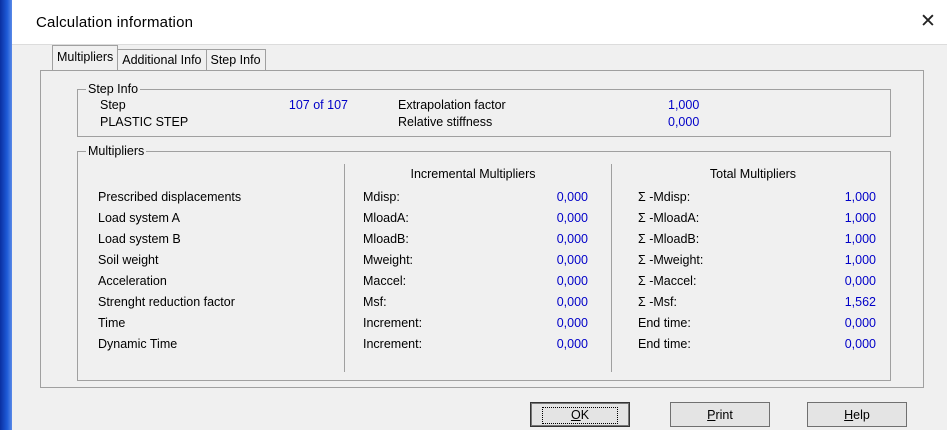 The width and height of the screenshot is (947, 430). Describe the element at coordinates (479, 22) in the screenshot. I see `title-bar: Calculation information ✕` at that location.